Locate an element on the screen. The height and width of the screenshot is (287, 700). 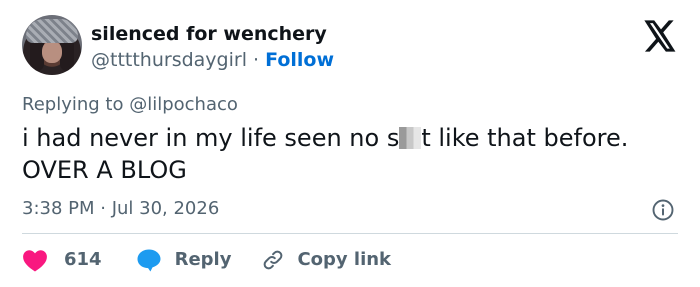
reply-button: Reply is located at coordinates (184, 260).